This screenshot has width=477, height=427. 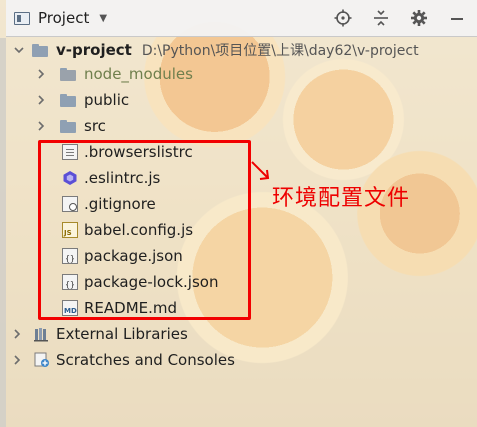 I want to click on gear-icon, so click(x=419, y=18).